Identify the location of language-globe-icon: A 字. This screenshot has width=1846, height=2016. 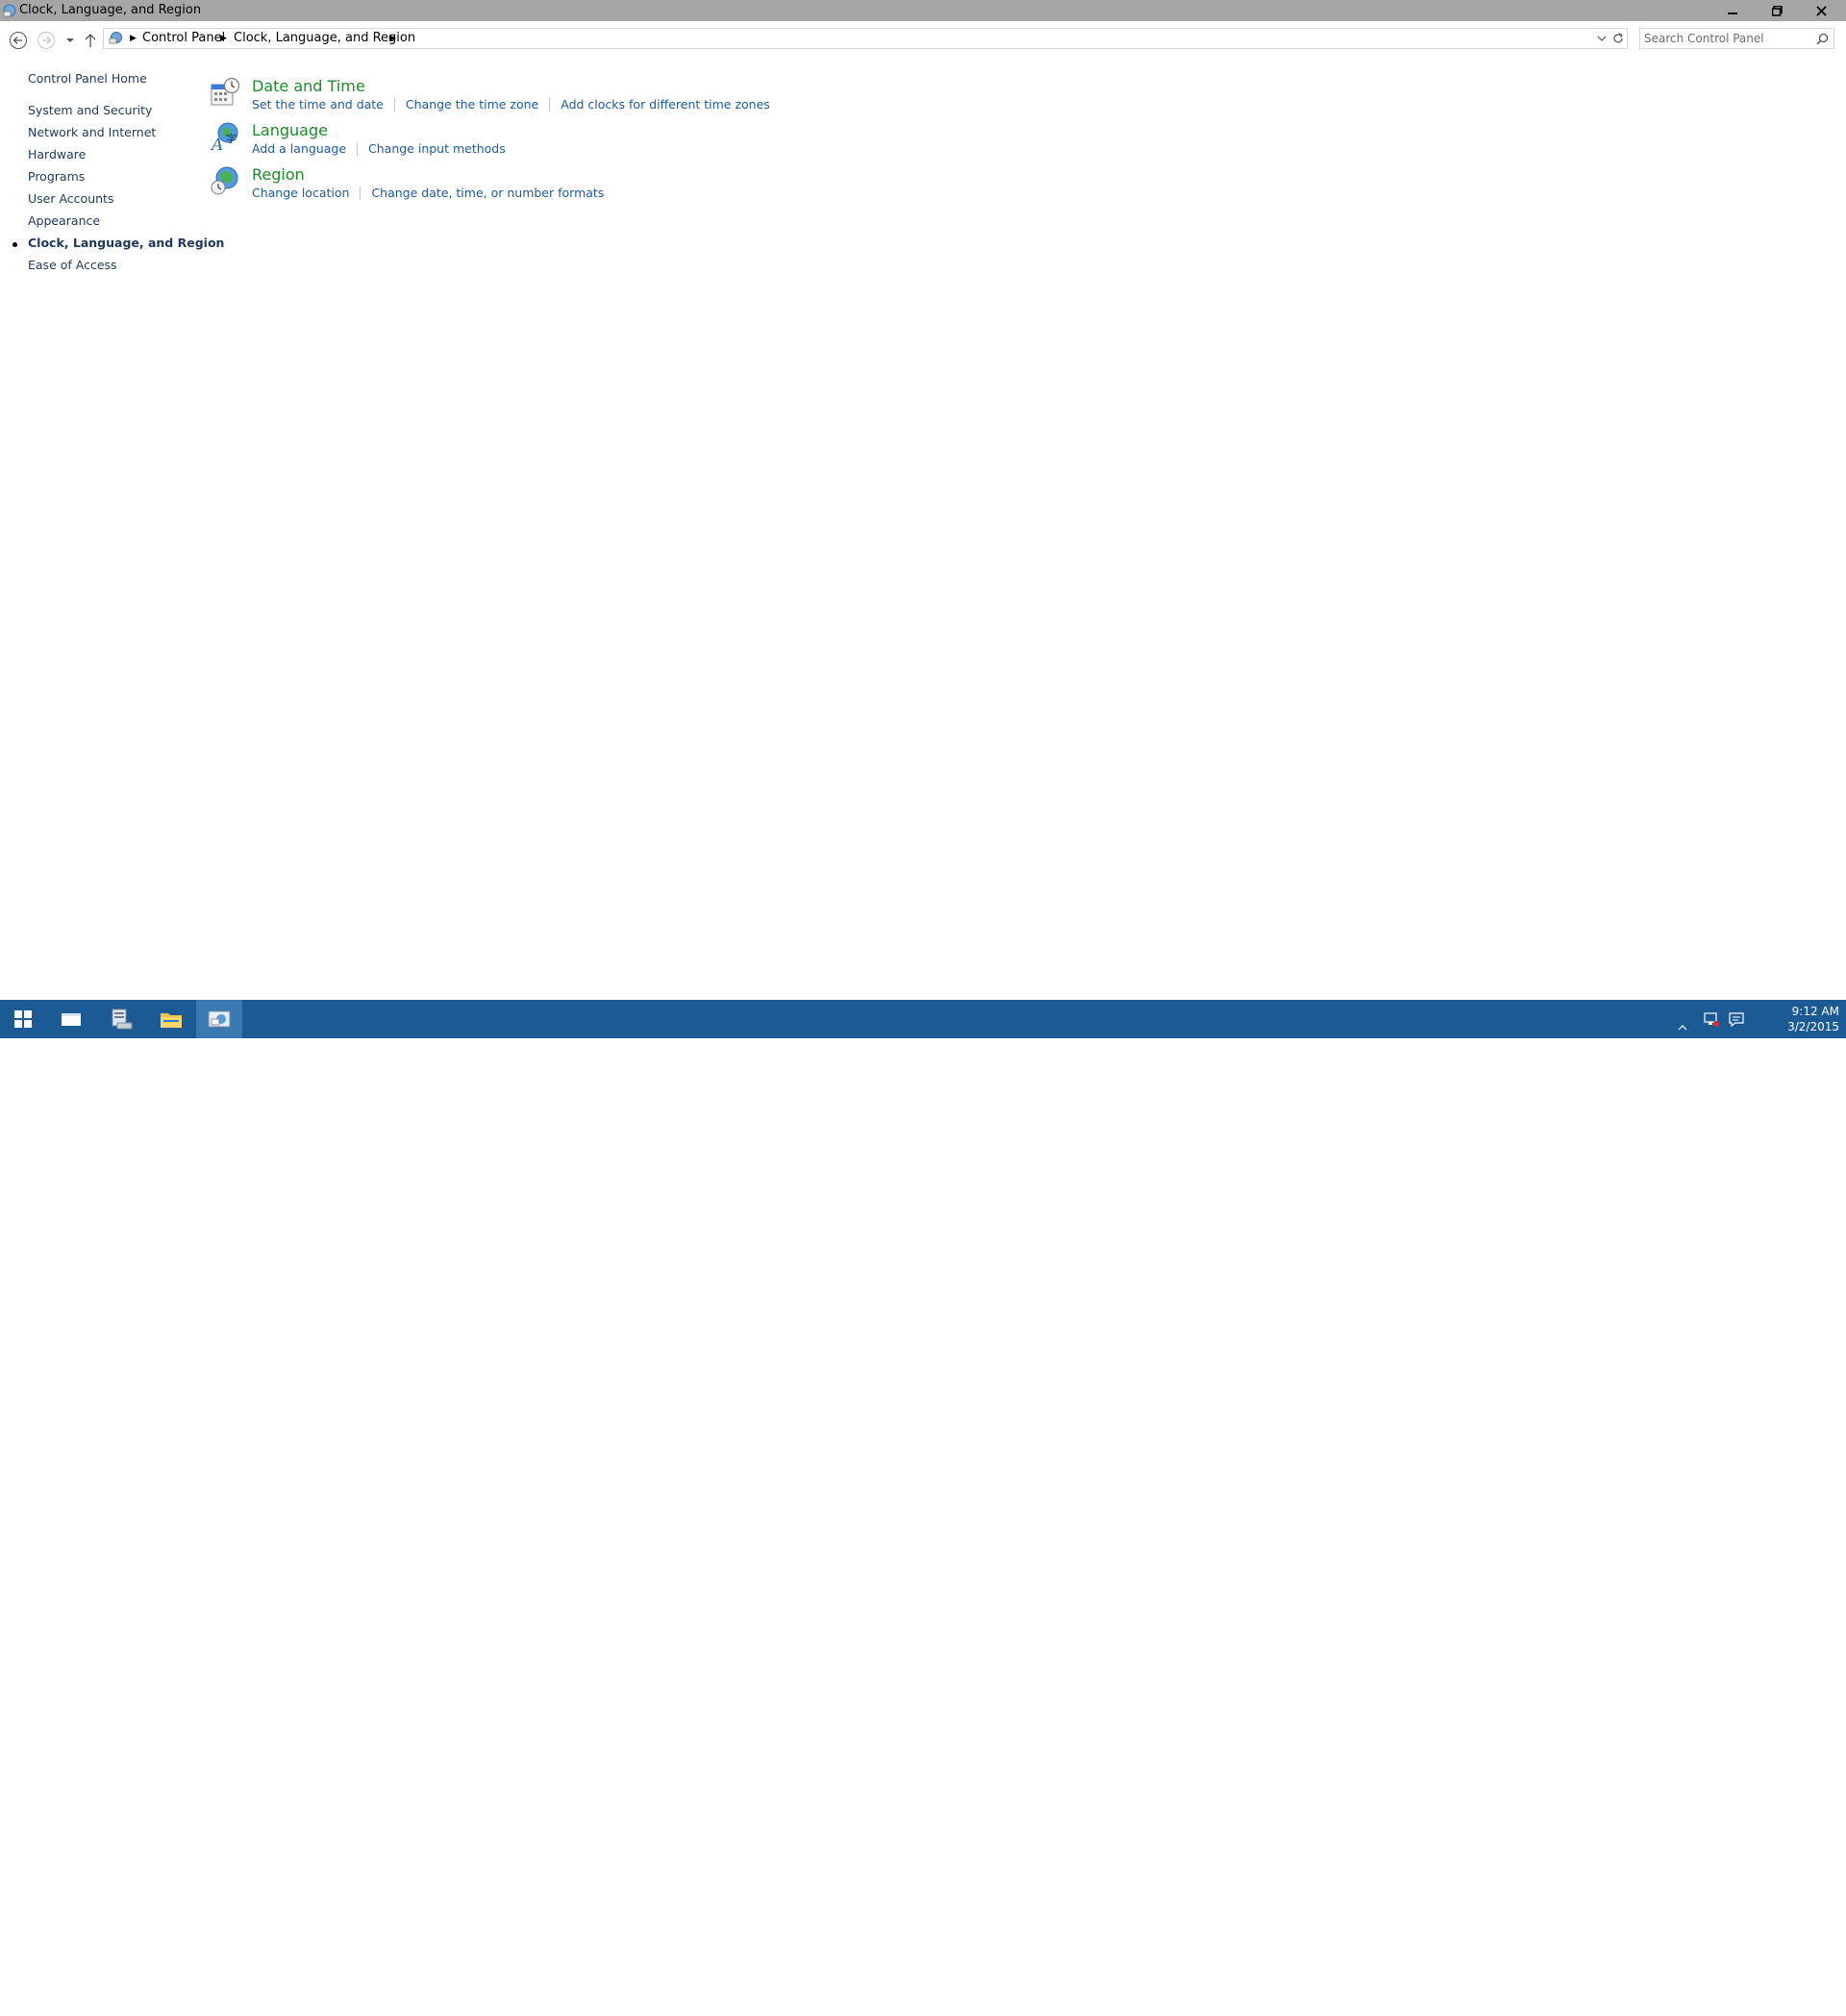
(224, 137).